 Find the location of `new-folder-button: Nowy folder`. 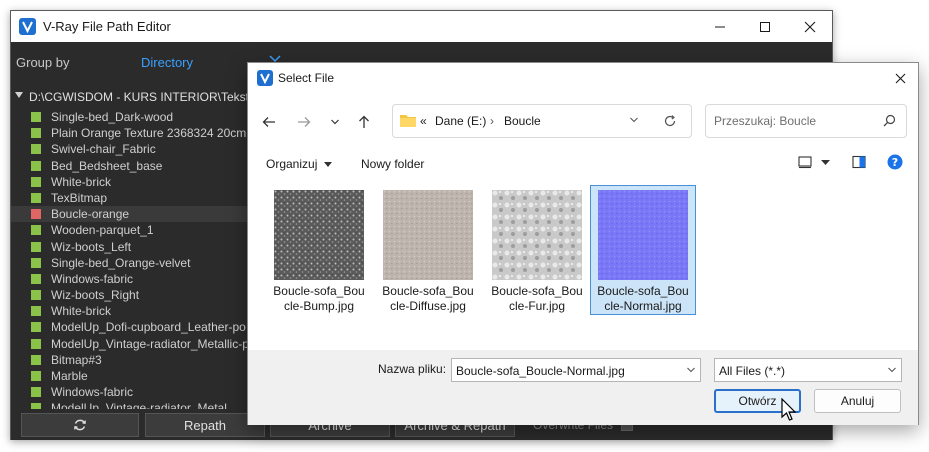

new-folder-button: Nowy folder is located at coordinates (392, 164).